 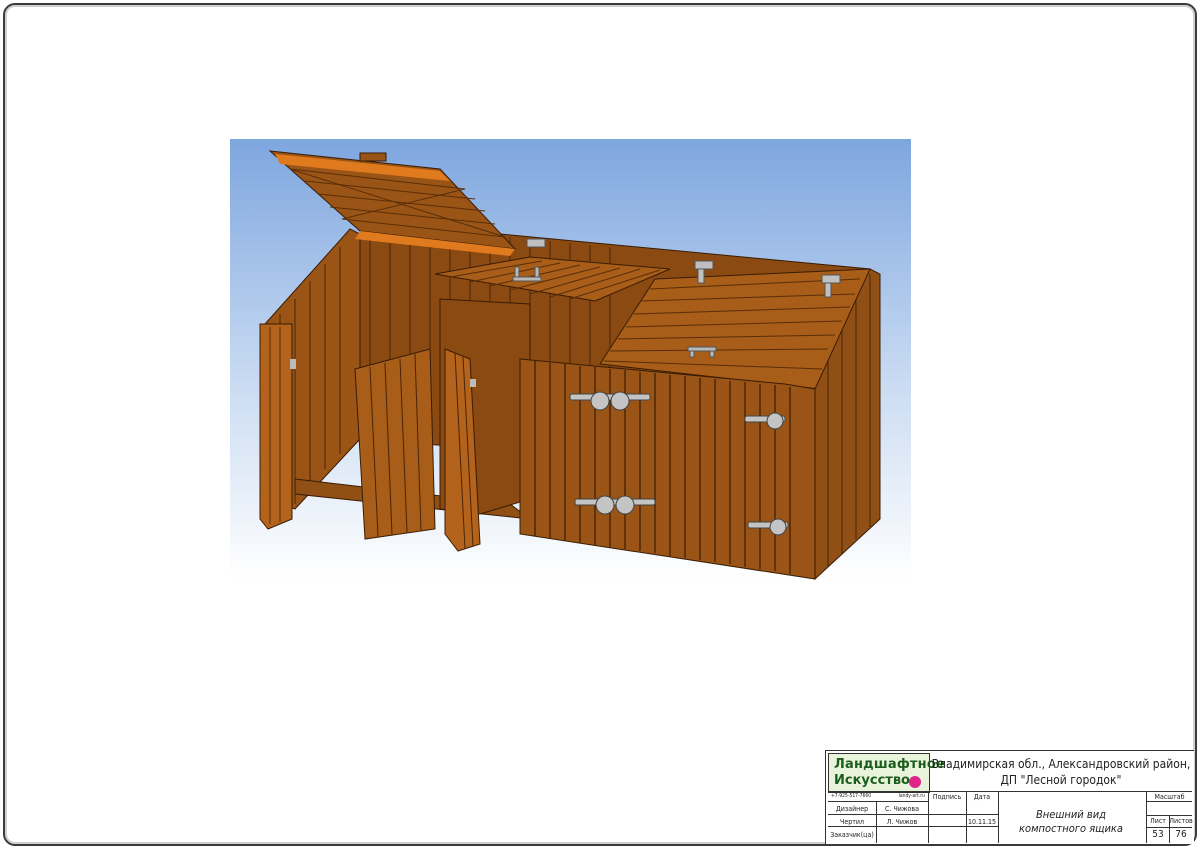 I want to click on sheet-label: Лист, so click(x=1158, y=821).